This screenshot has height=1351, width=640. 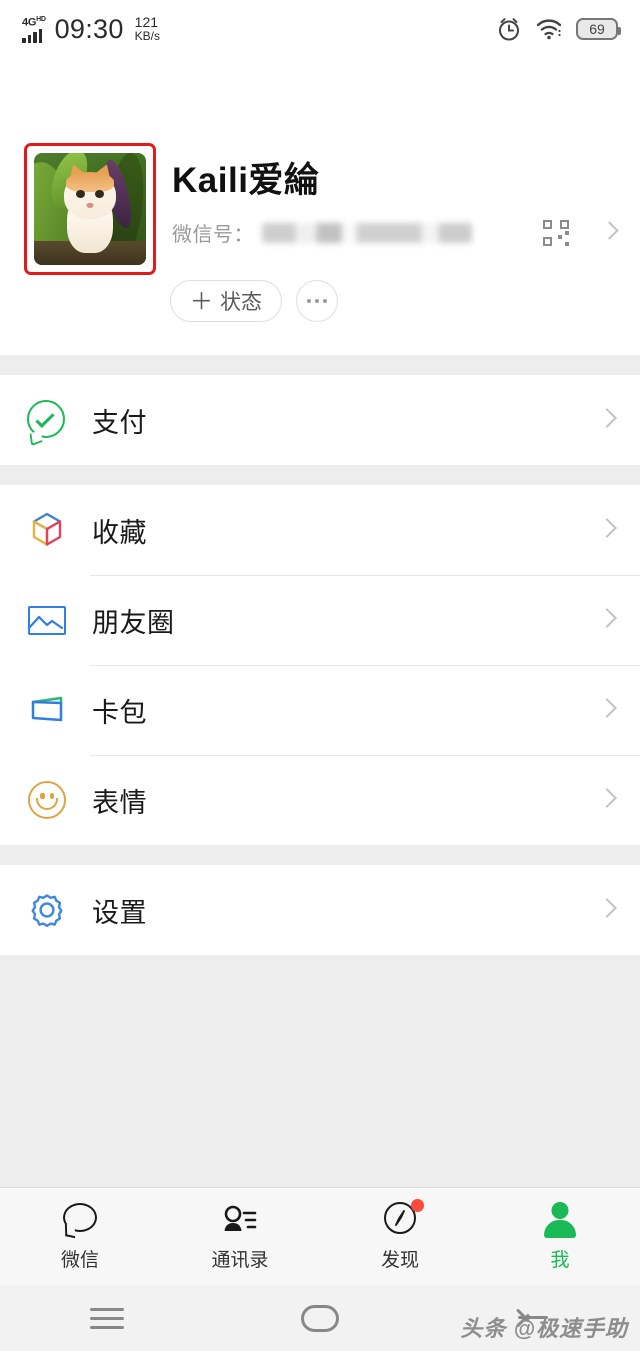 What do you see at coordinates (119, 802) in the screenshot?
I see `menu-item-label: 表情` at bounding box center [119, 802].